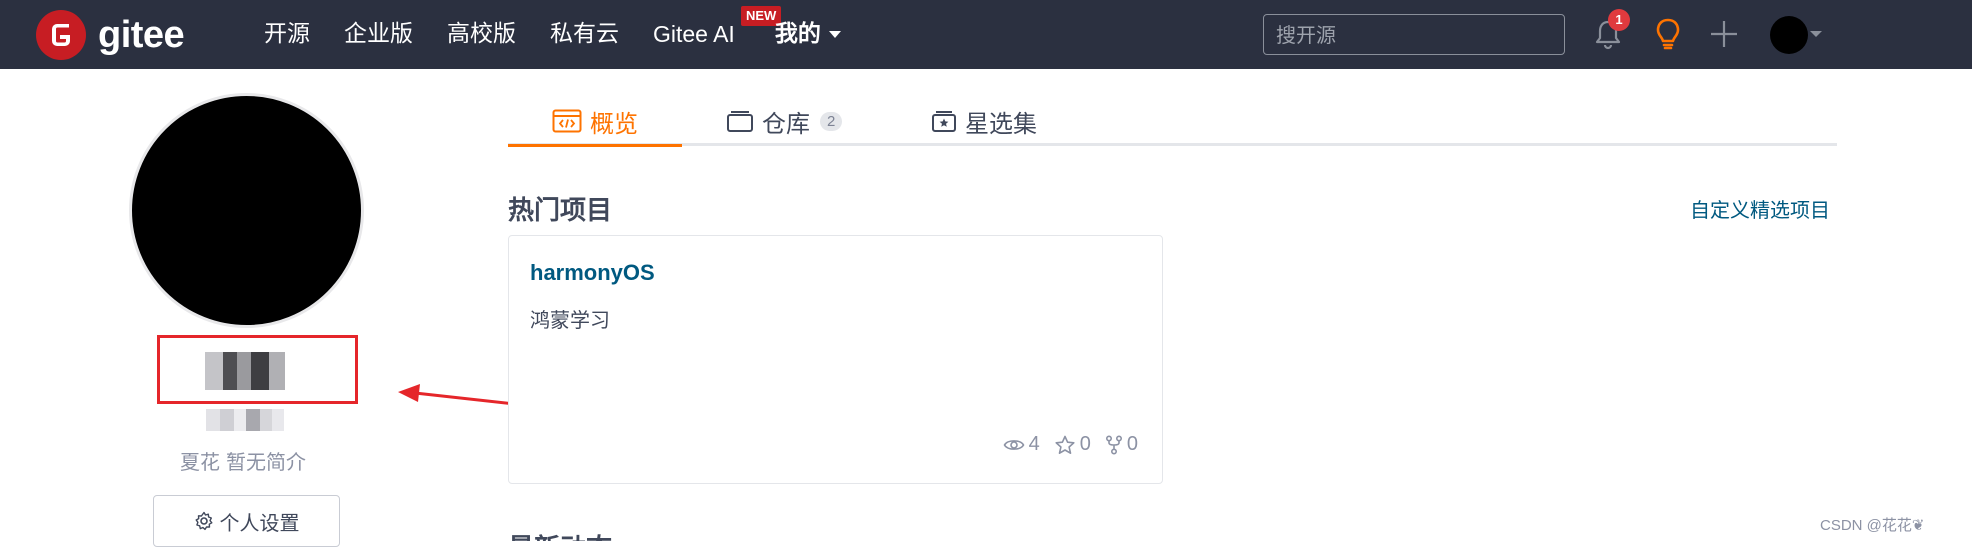  Describe the element at coordinates (1014, 444) in the screenshot. I see `eye-icon` at that location.